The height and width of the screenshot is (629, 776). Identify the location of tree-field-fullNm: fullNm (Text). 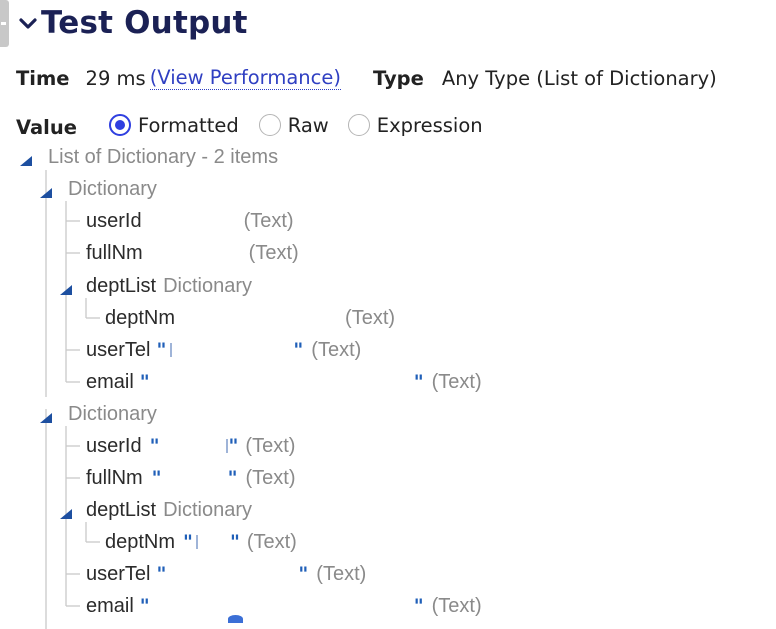
(192, 253).